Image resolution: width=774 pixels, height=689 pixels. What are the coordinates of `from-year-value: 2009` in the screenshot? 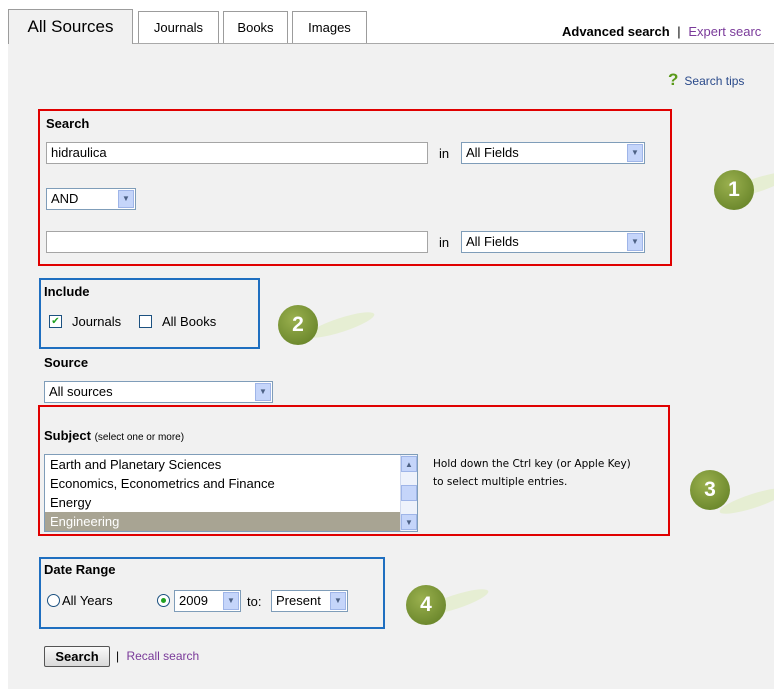 It's located at (193, 600).